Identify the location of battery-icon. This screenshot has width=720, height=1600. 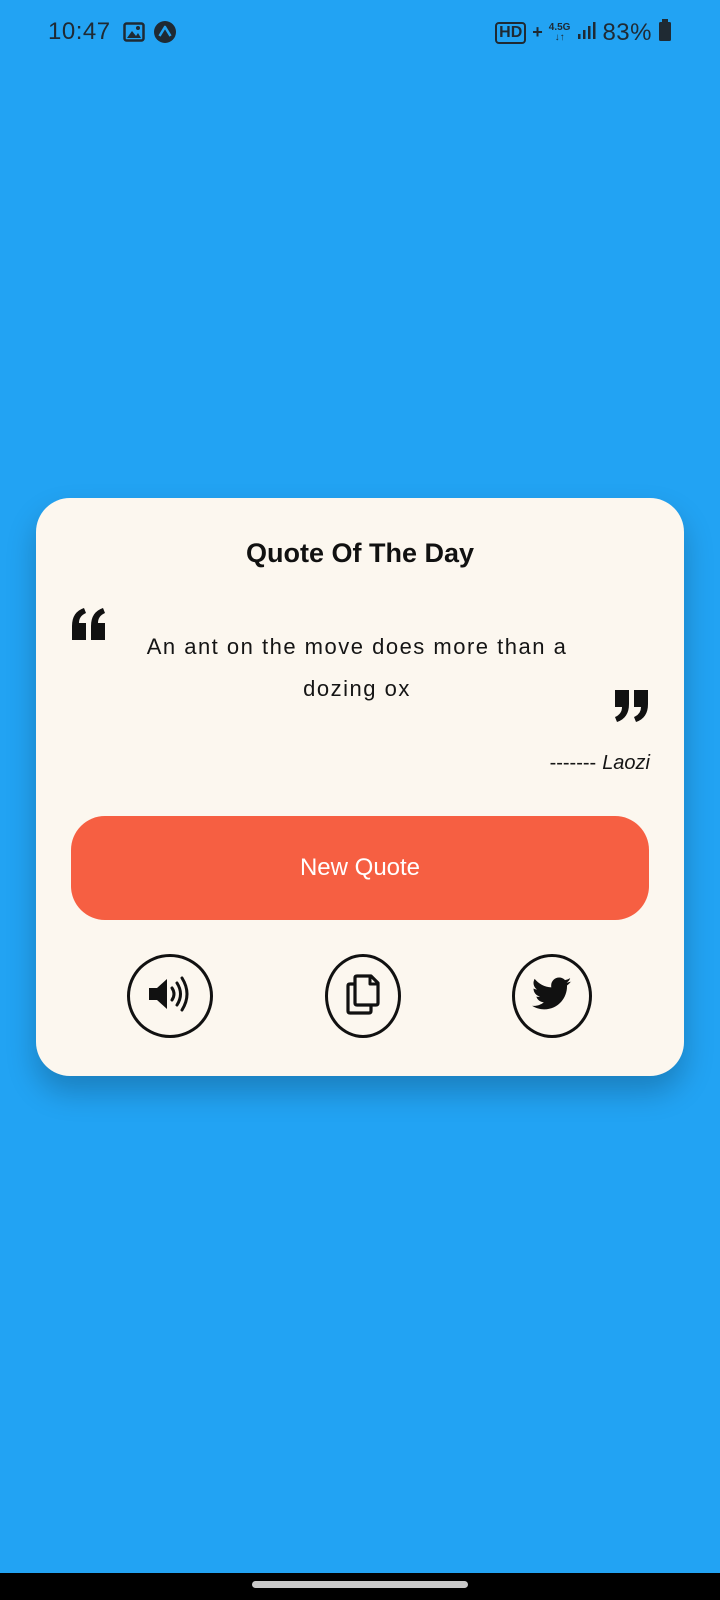
(665, 32).